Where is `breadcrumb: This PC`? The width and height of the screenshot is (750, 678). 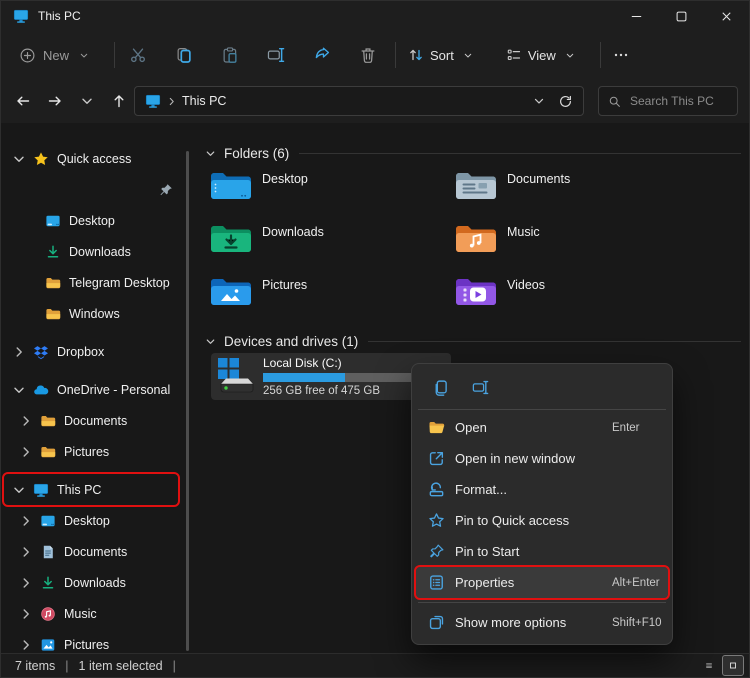 breadcrumb: This PC is located at coordinates (204, 101).